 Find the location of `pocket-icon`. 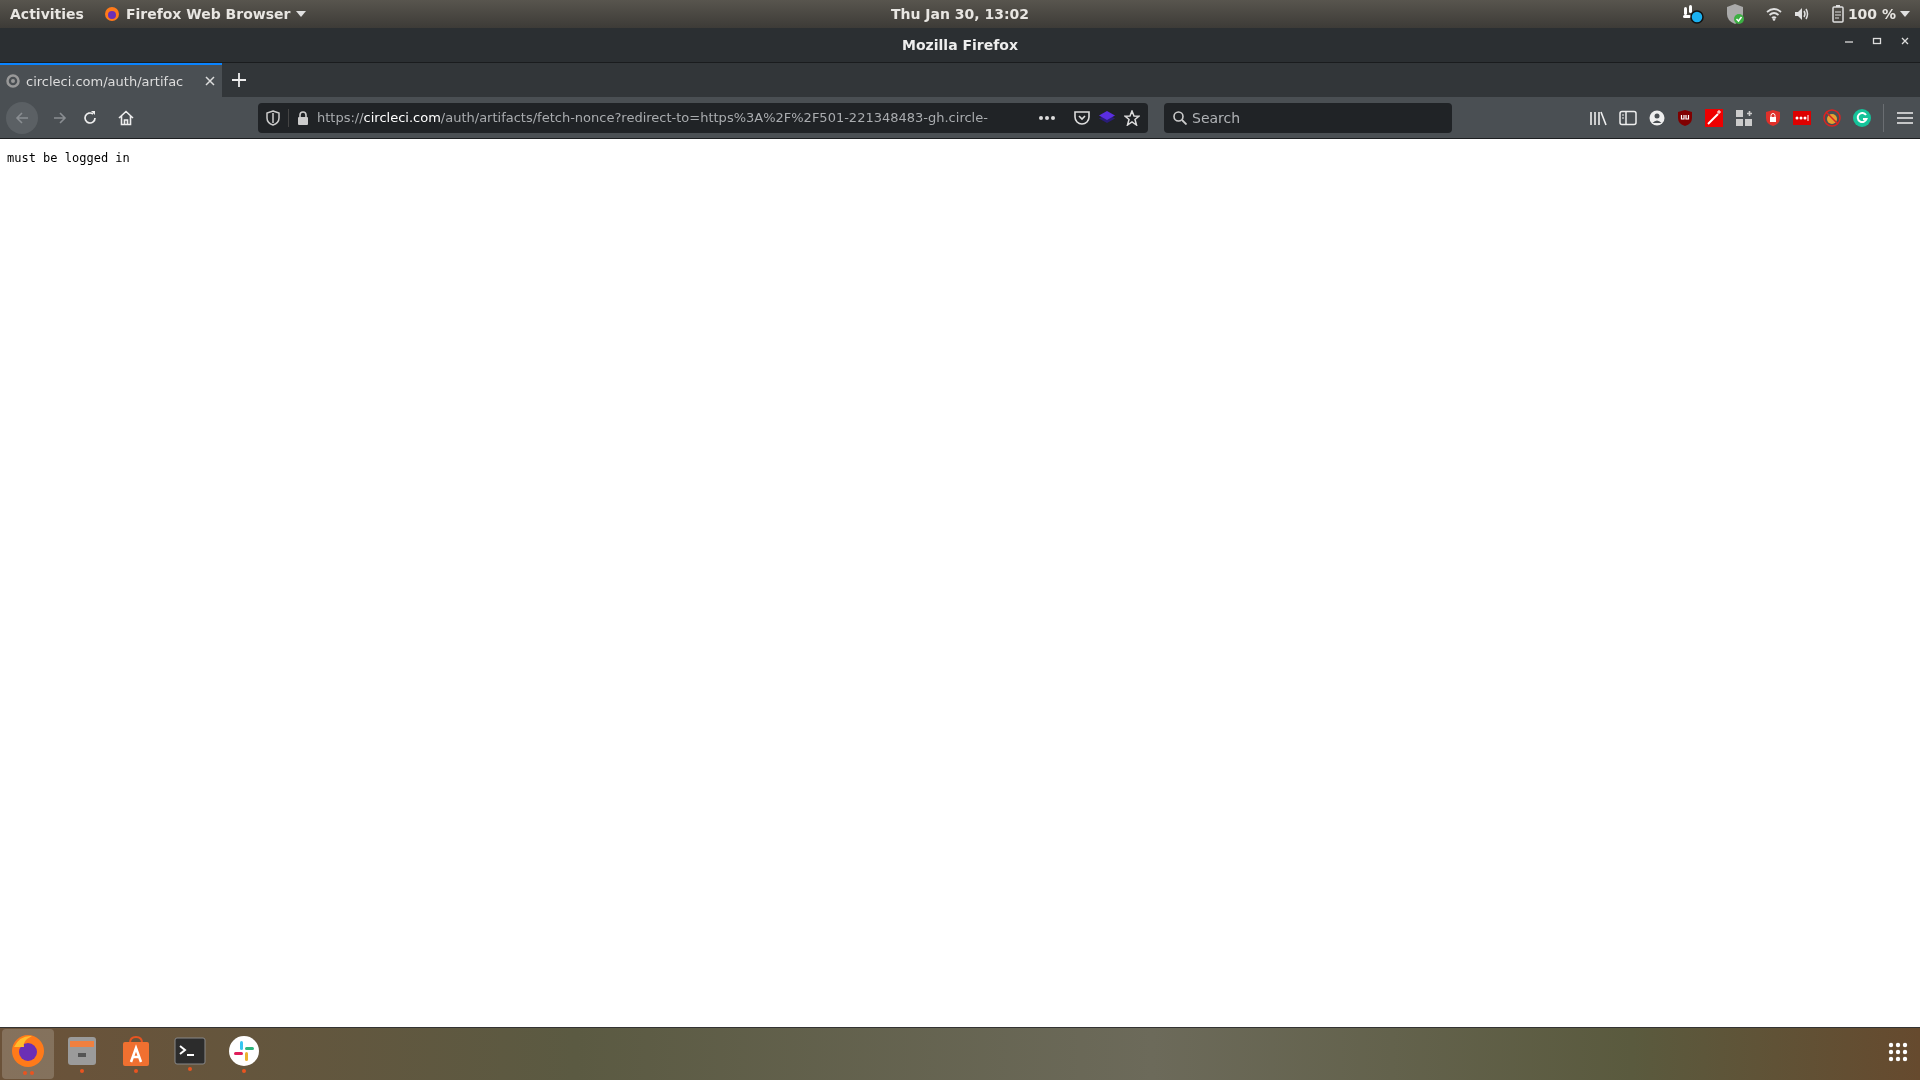

pocket-icon is located at coordinates (1082, 117).